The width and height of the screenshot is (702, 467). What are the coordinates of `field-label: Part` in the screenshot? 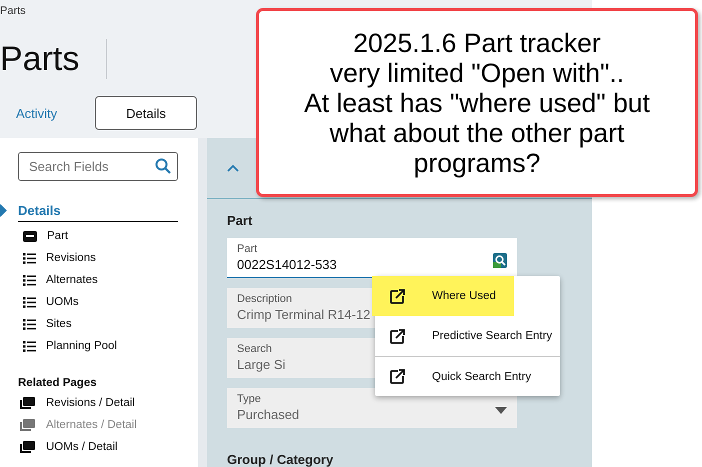 It's located at (247, 249).